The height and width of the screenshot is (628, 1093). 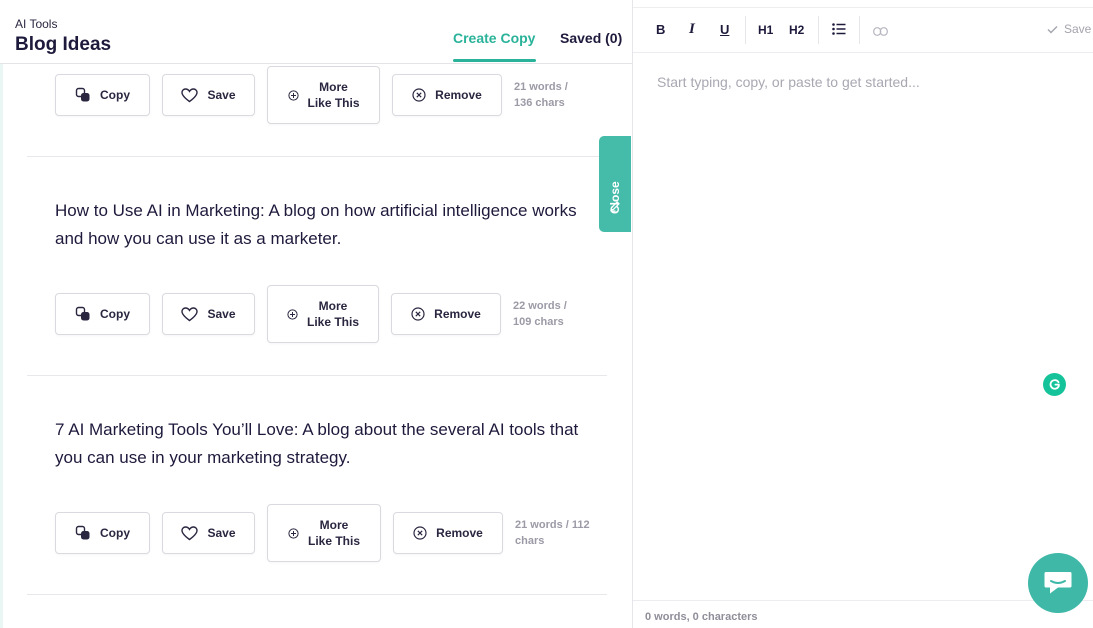 What do you see at coordinates (591, 38) in the screenshot?
I see `tab-saved: Saved (0)` at bounding box center [591, 38].